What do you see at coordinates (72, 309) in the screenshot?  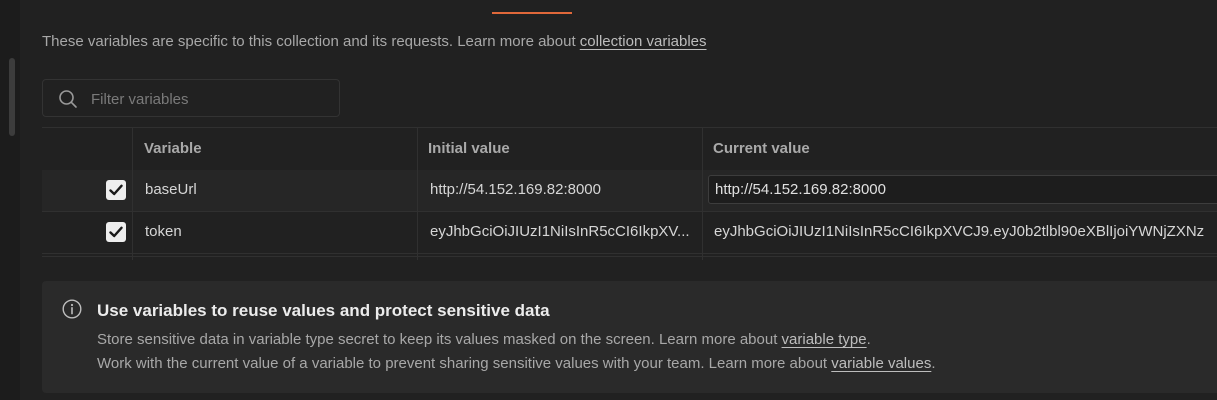 I see `info-icon` at bounding box center [72, 309].